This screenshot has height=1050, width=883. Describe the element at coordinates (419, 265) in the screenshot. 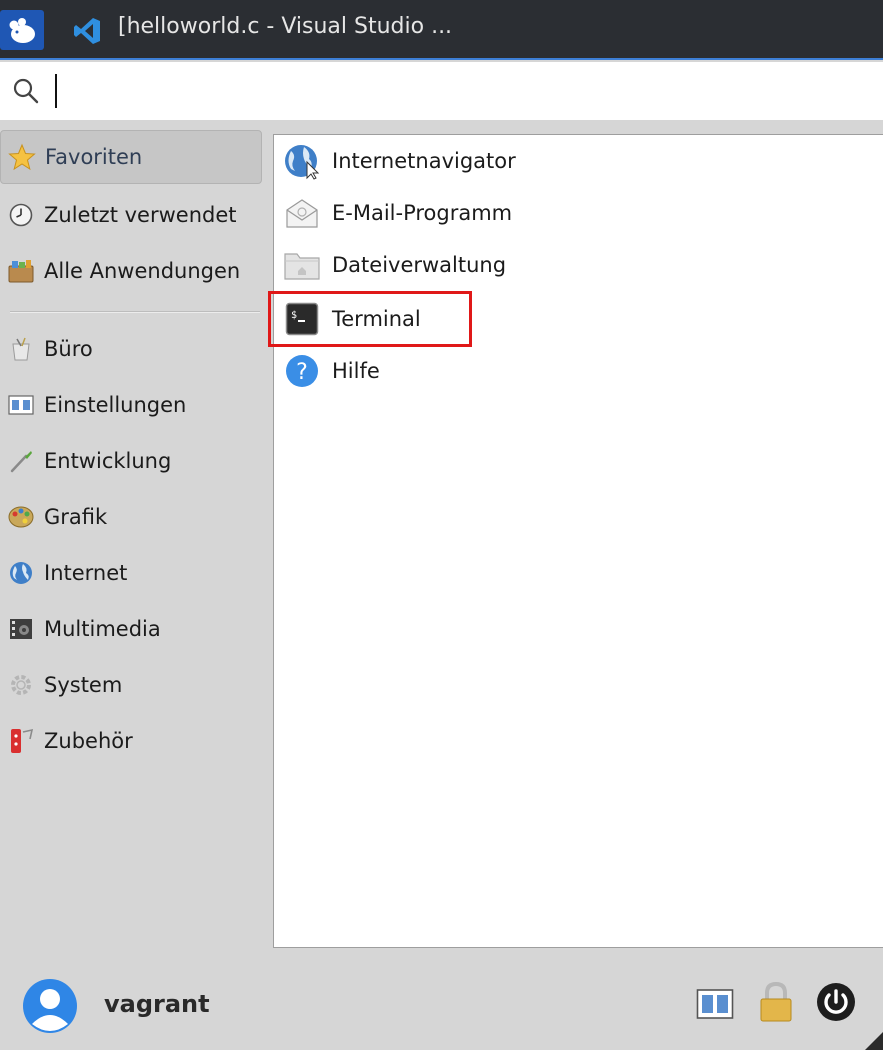

I see `app-label: Dateiverwaltung` at that location.